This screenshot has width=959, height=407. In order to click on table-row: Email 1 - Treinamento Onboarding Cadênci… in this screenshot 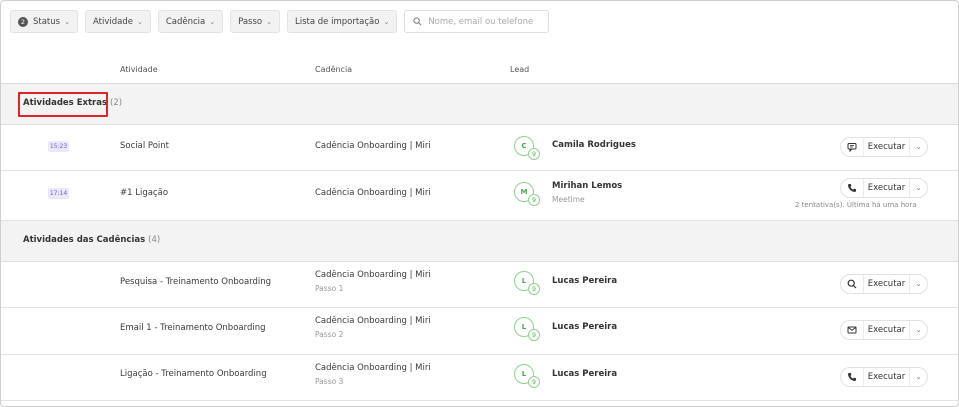, I will do `click(479, 331)`.